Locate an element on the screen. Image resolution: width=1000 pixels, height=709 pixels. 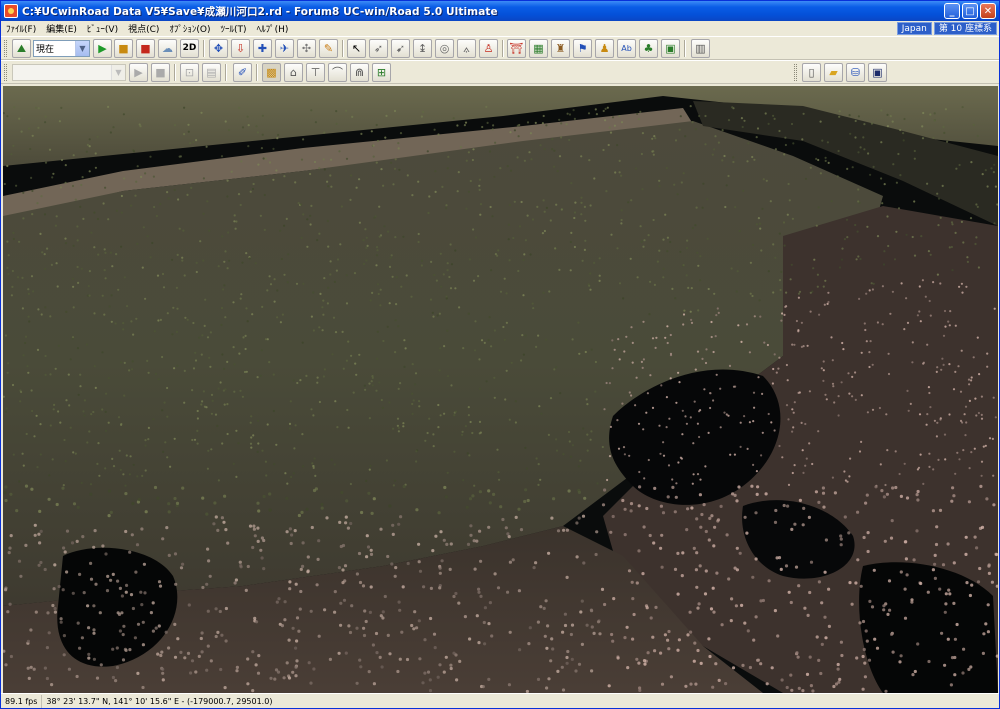
scenario-combo: ▼ is located at coordinates (69, 72).